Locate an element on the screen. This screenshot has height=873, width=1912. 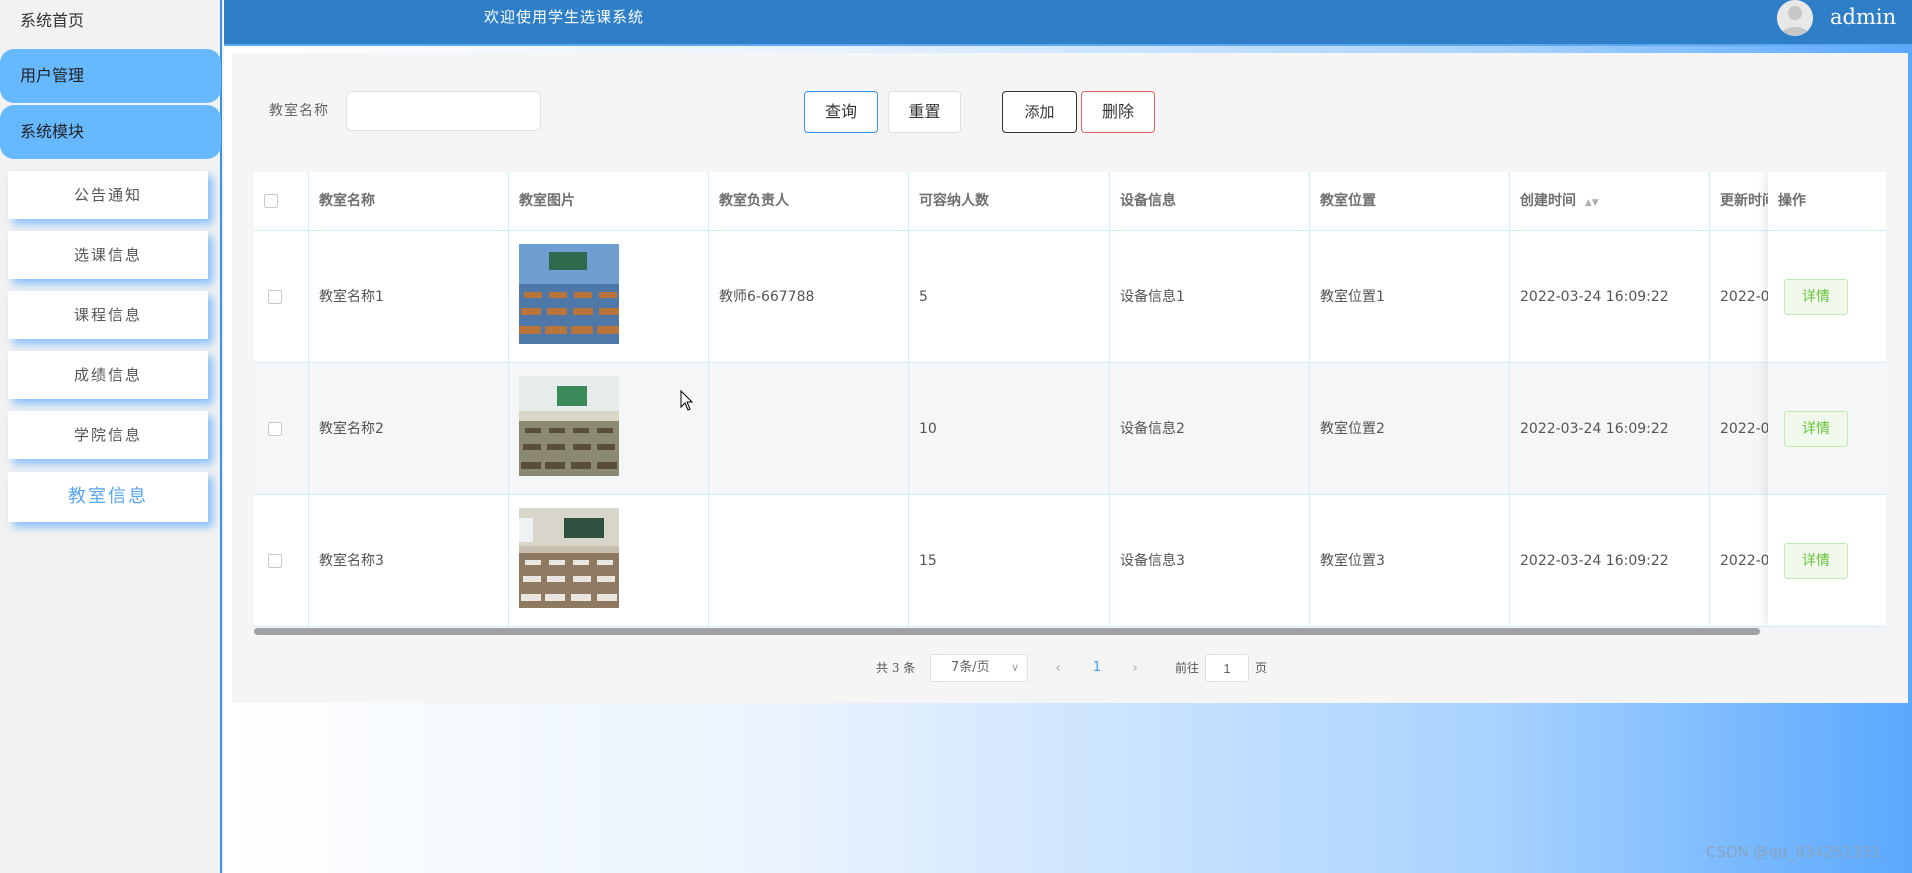
column-header-equipment: 设备信息 is located at coordinates (1210, 201).